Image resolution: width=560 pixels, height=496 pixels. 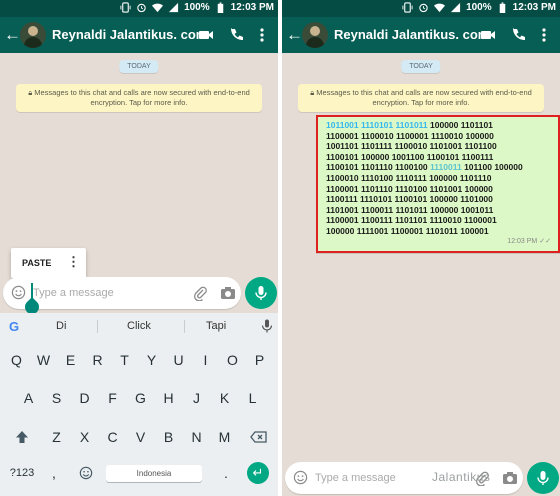 I want to click on key-m: M, so click(x=224, y=437).